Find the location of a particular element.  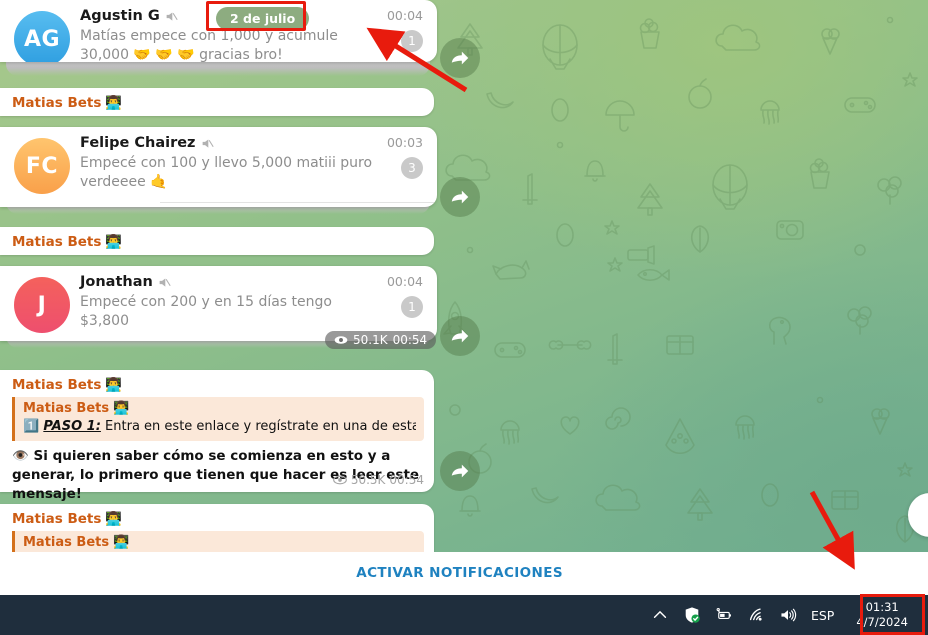

message-views-pill: 50.1K 00:54 is located at coordinates (381, 340).